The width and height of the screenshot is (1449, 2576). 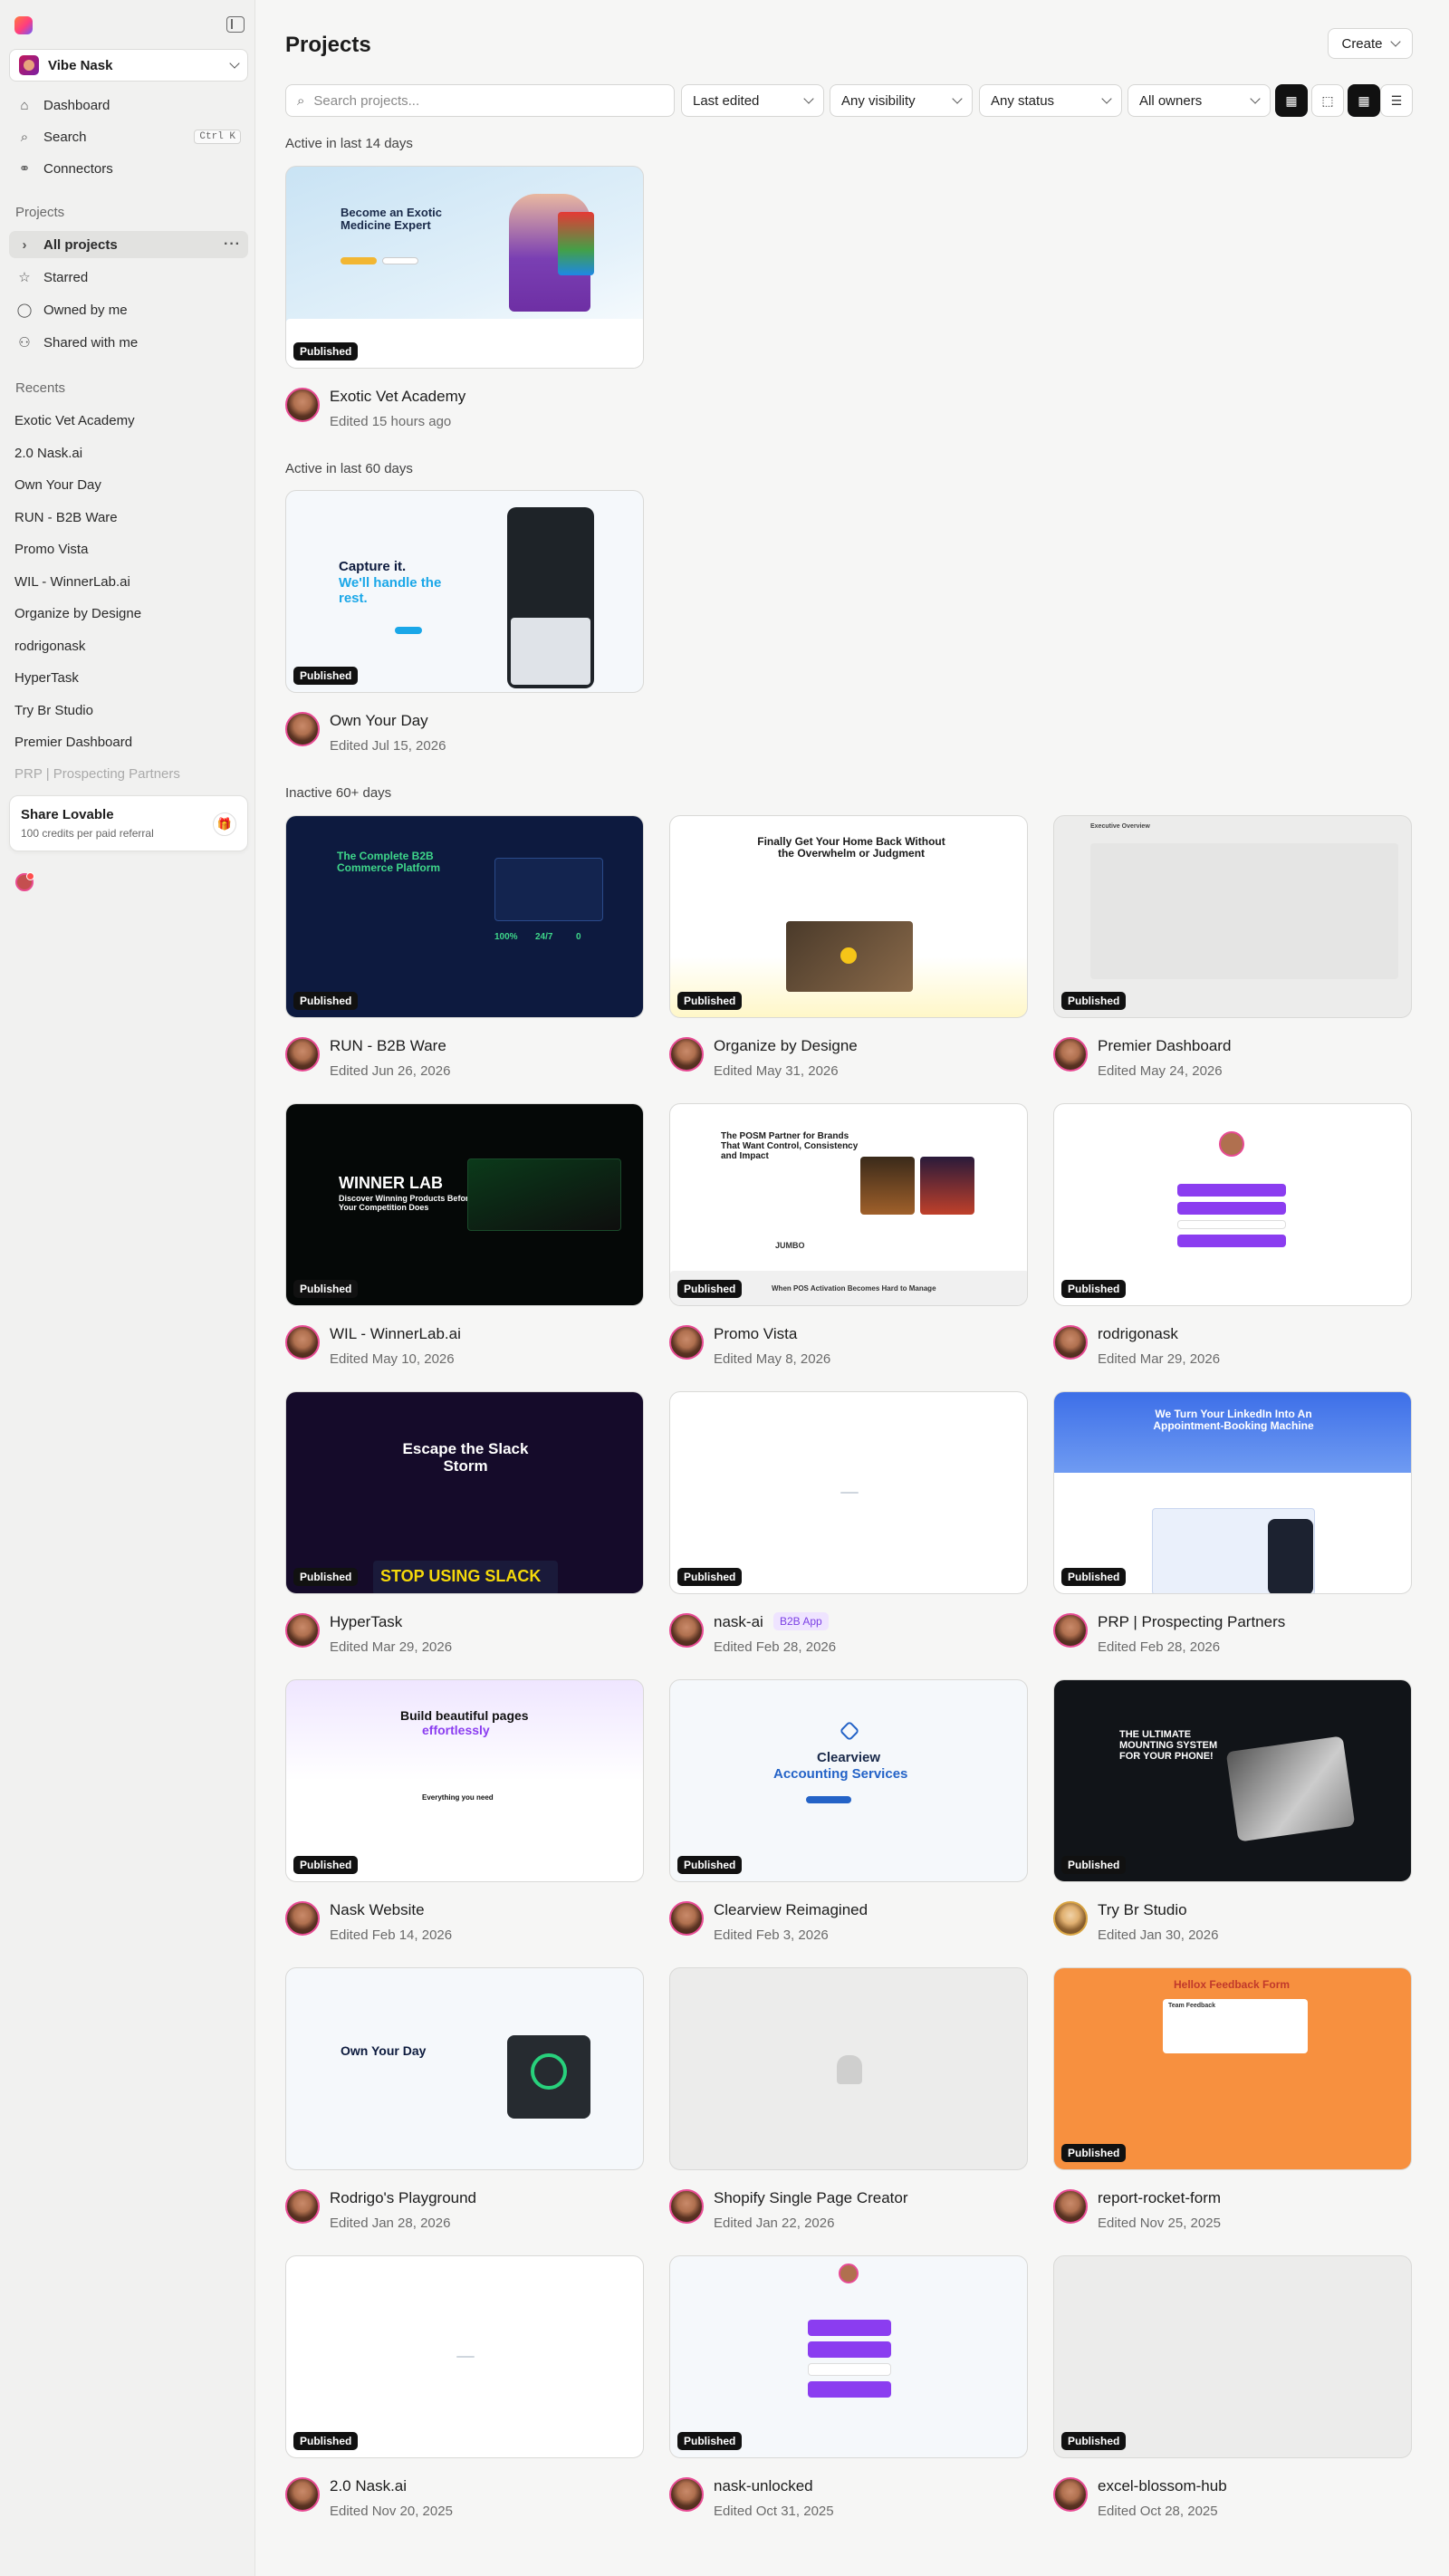 What do you see at coordinates (128, 277) in the screenshot?
I see `nav-starred: ☆ Starred` at bounding box center [128, 277].